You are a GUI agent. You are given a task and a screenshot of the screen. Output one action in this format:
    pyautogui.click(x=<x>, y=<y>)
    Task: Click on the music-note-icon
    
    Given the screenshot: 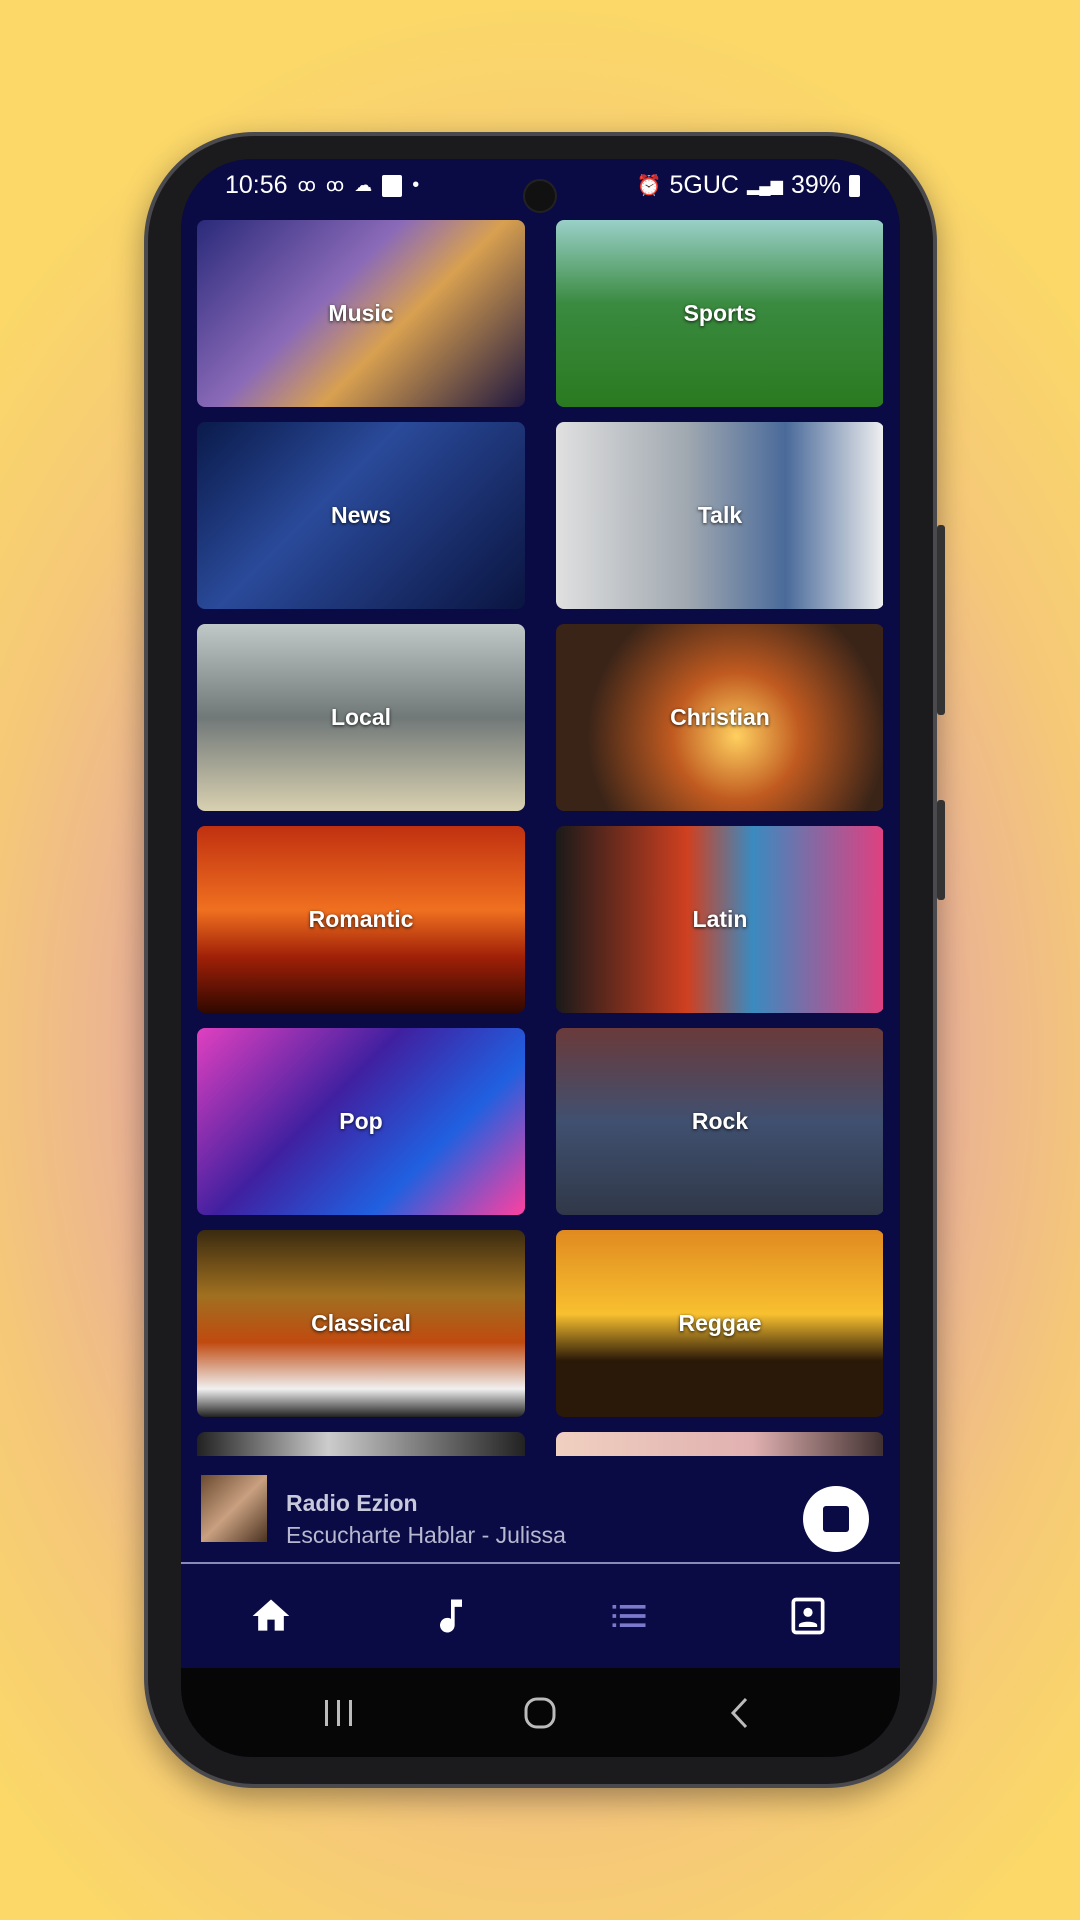 What is the action you would take?
    pyautogui.click(x=451, y=1616)
    